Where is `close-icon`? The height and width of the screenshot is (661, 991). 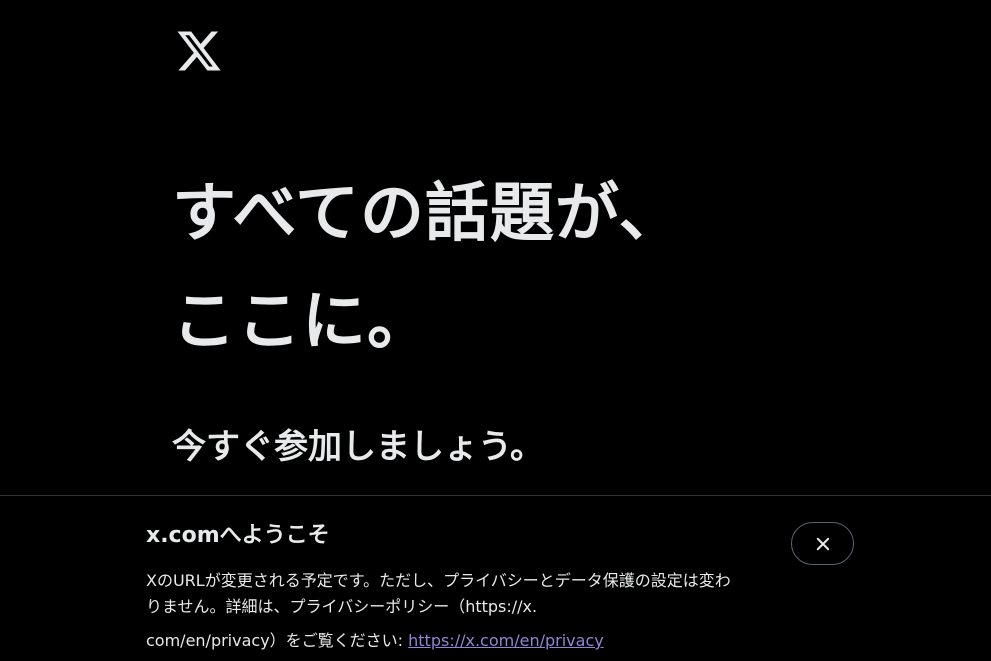 close-icon is located at coordinates (822, 543).